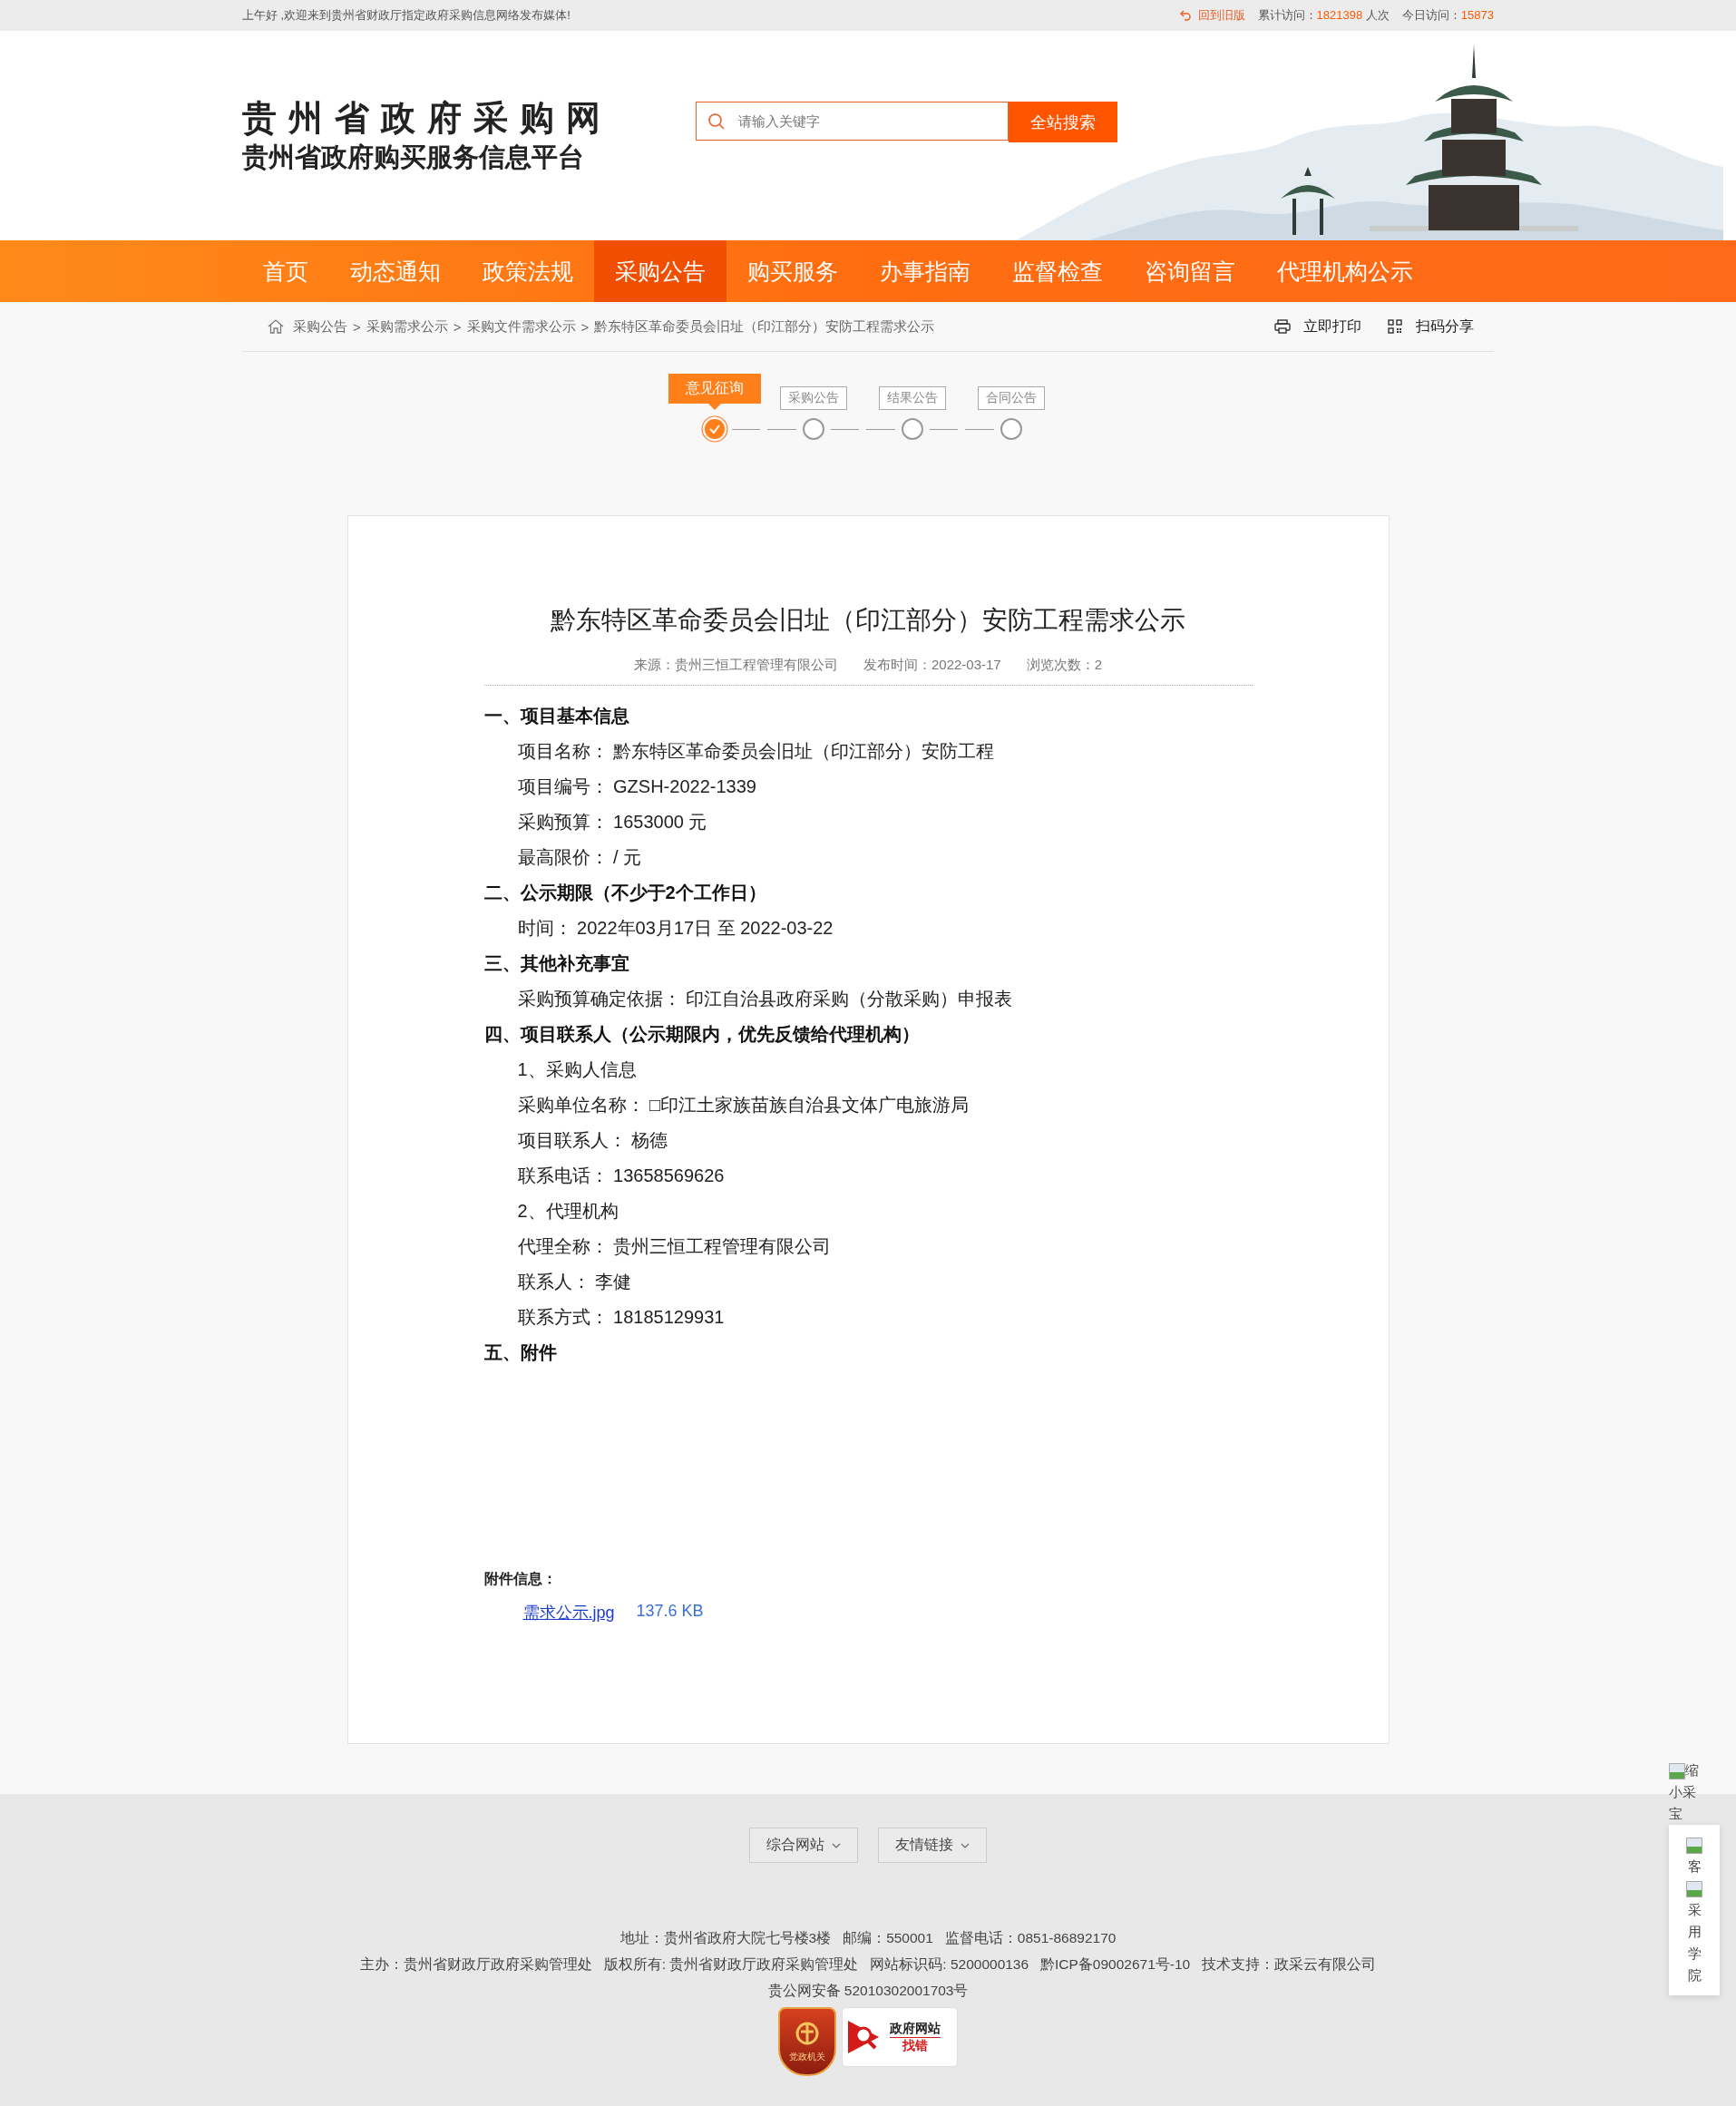 This screenshot has height=2106, width=1736. Describe the element at coordinates (1694, 1932) in the screenshot. I see `side-widget-link: 采用学院` at that location.